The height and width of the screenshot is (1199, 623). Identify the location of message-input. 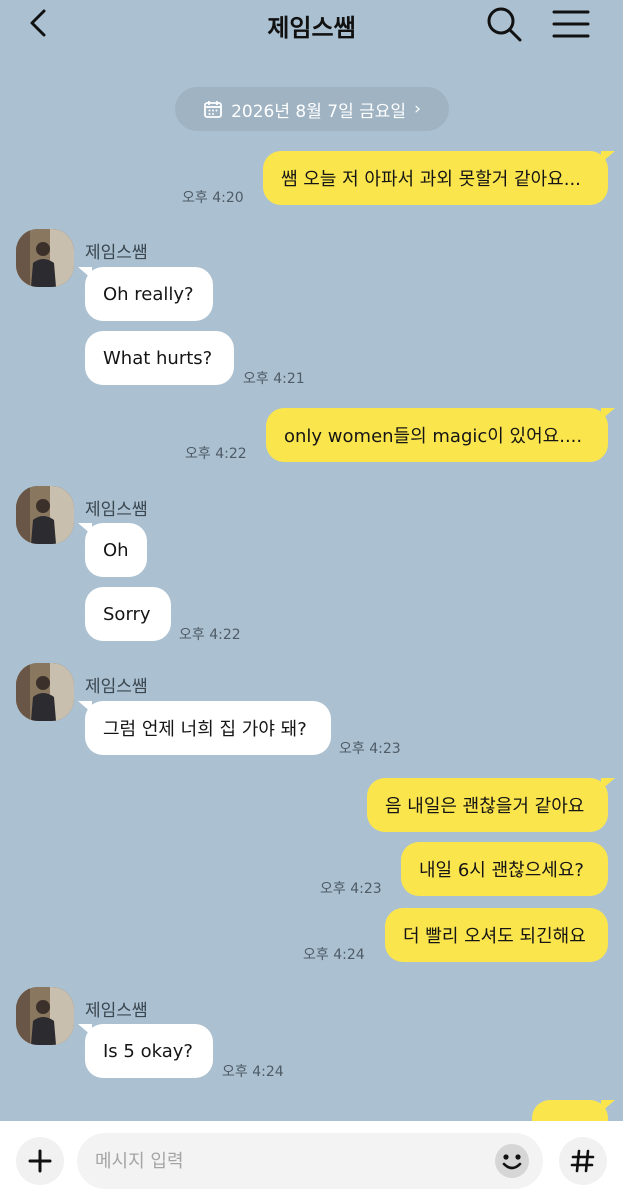
(310, 1161).